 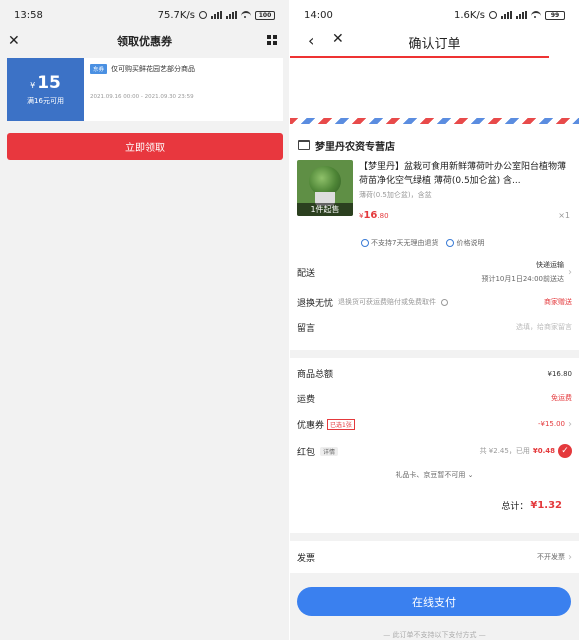 What do you see at coordinates (469, 15) in the screenshot?
I see `network-speed: 1.6K/s` at bounding box center [469, 15].